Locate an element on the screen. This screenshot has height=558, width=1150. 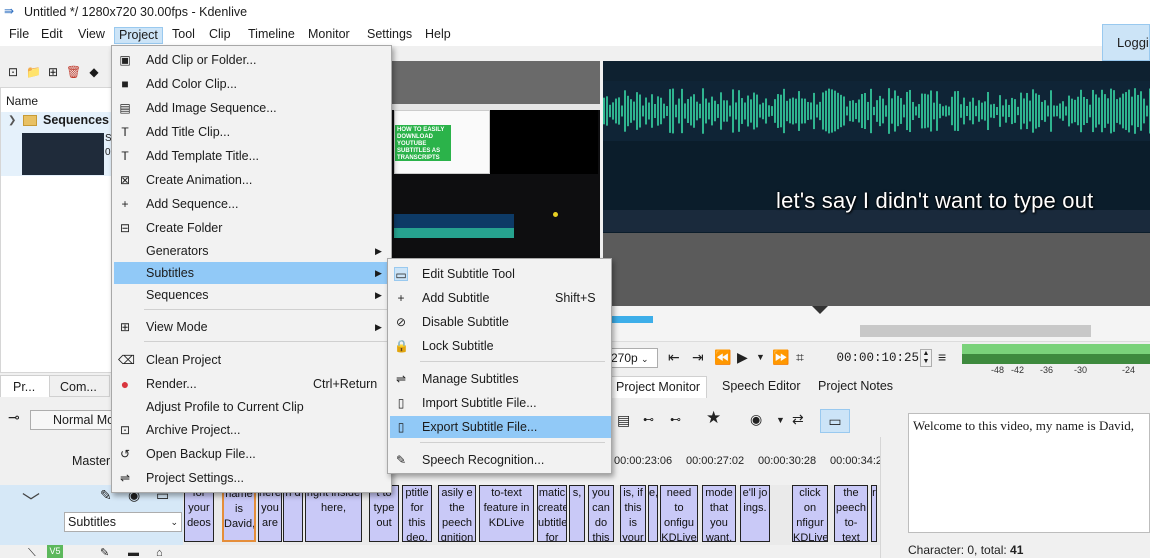
subtitle-clip: here you are is located at coordinates (270, 513).